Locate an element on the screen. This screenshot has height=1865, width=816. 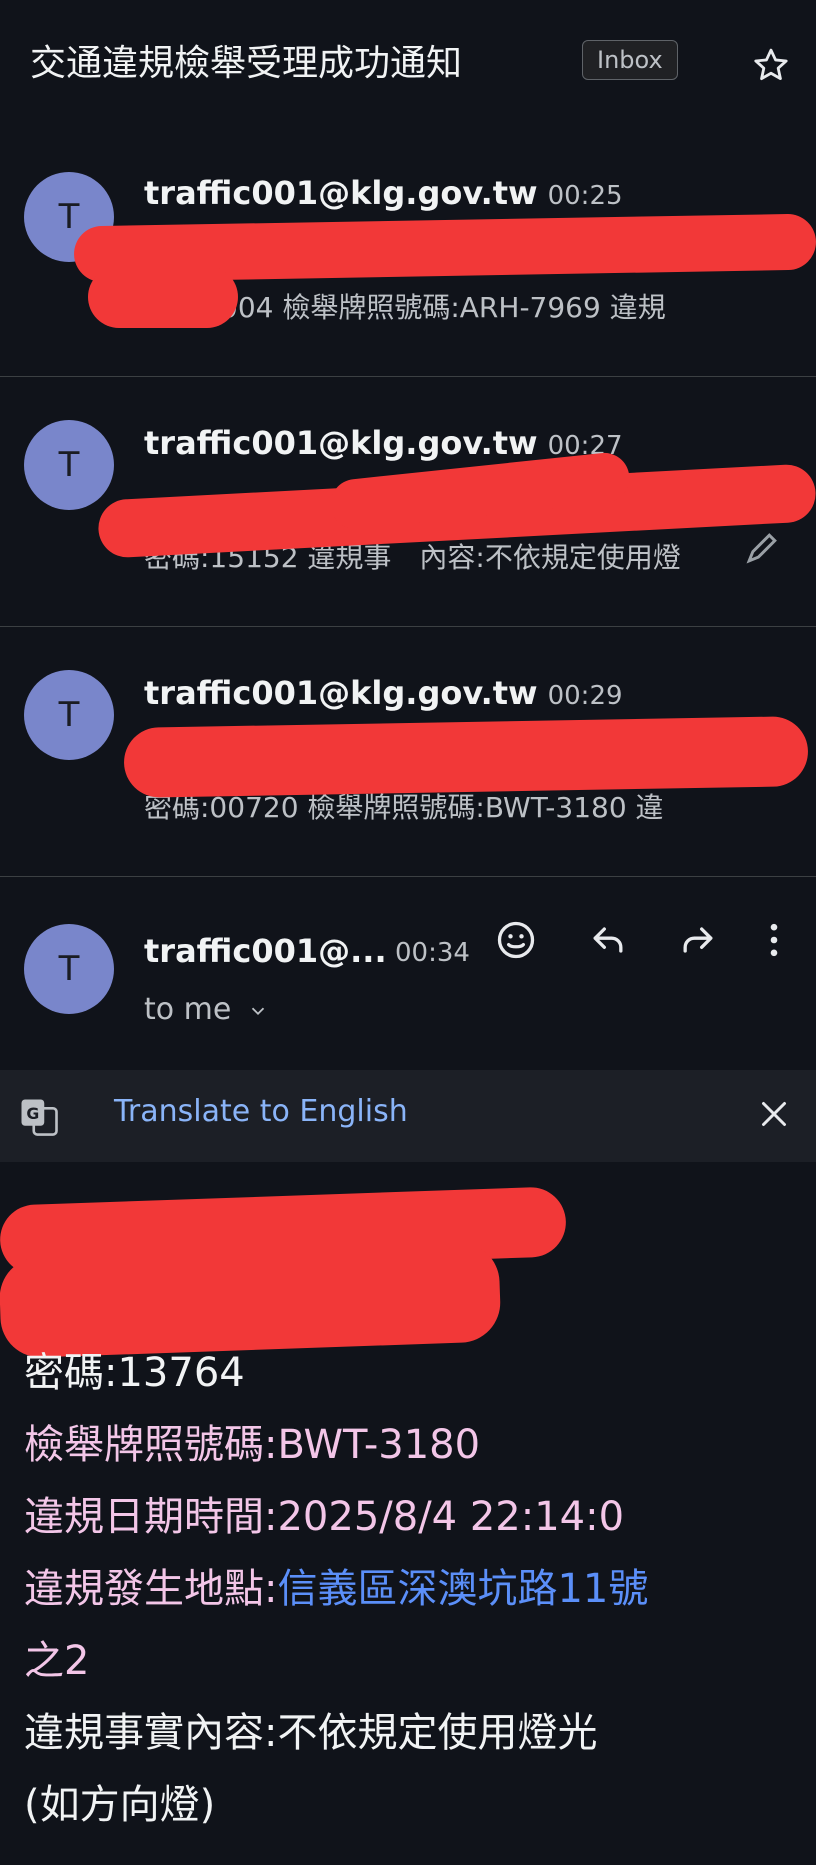
location-line: 違規發生地點:信義區深澳坑路11號 is located at coordinates (336, 1589).